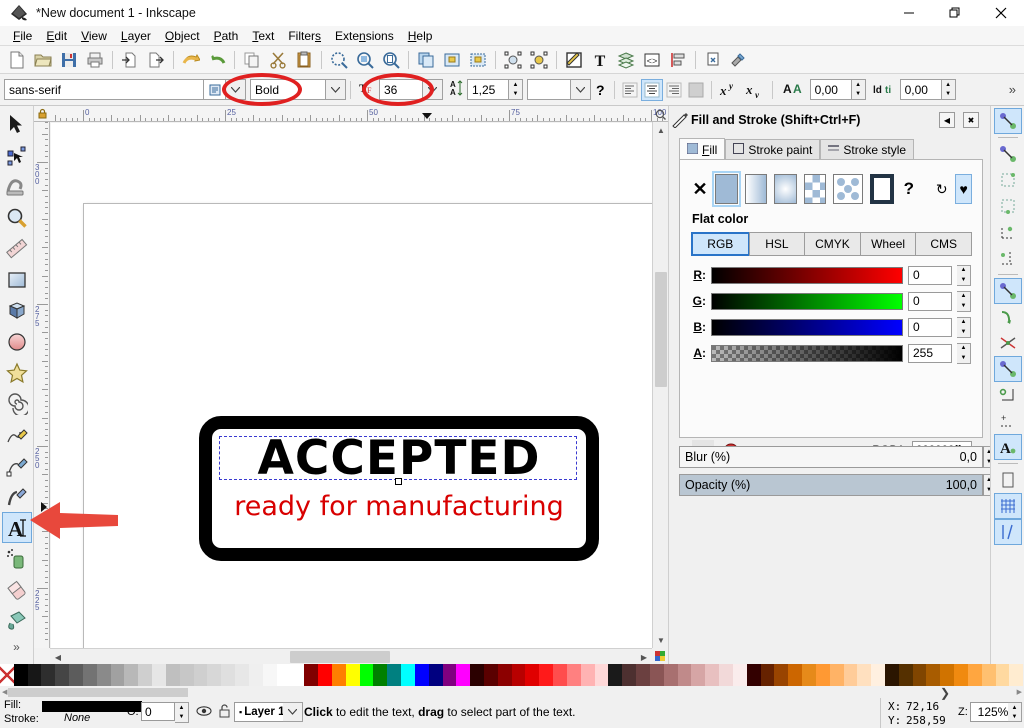  Describe the element at coordinates (42, 113) in the screenshot. I see `ruler-lock-icon` at that location.